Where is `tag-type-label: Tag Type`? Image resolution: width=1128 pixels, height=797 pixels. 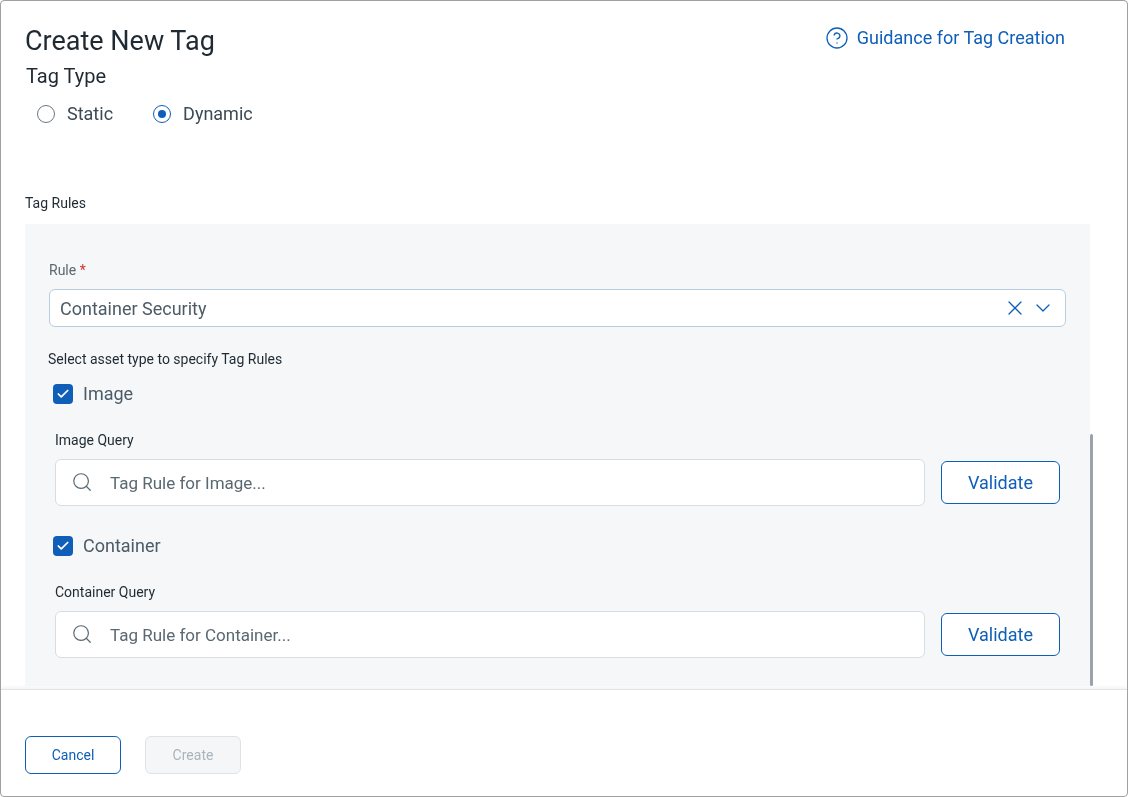
tag-type-label: Tag Type is located at coordinates (67, 76).